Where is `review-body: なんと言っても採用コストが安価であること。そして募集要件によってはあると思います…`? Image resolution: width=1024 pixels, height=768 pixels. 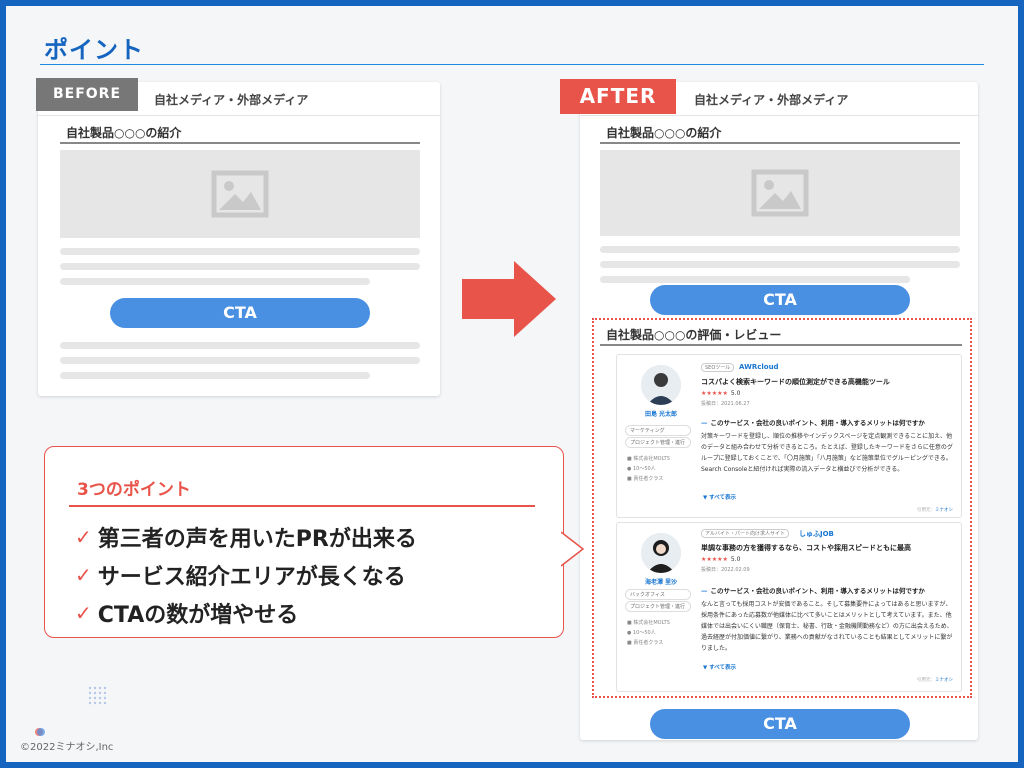
review-body: なんと言っても採用コストが安価であること。そして募集要件によってはあると思います… is located at coordinates (827, 626).